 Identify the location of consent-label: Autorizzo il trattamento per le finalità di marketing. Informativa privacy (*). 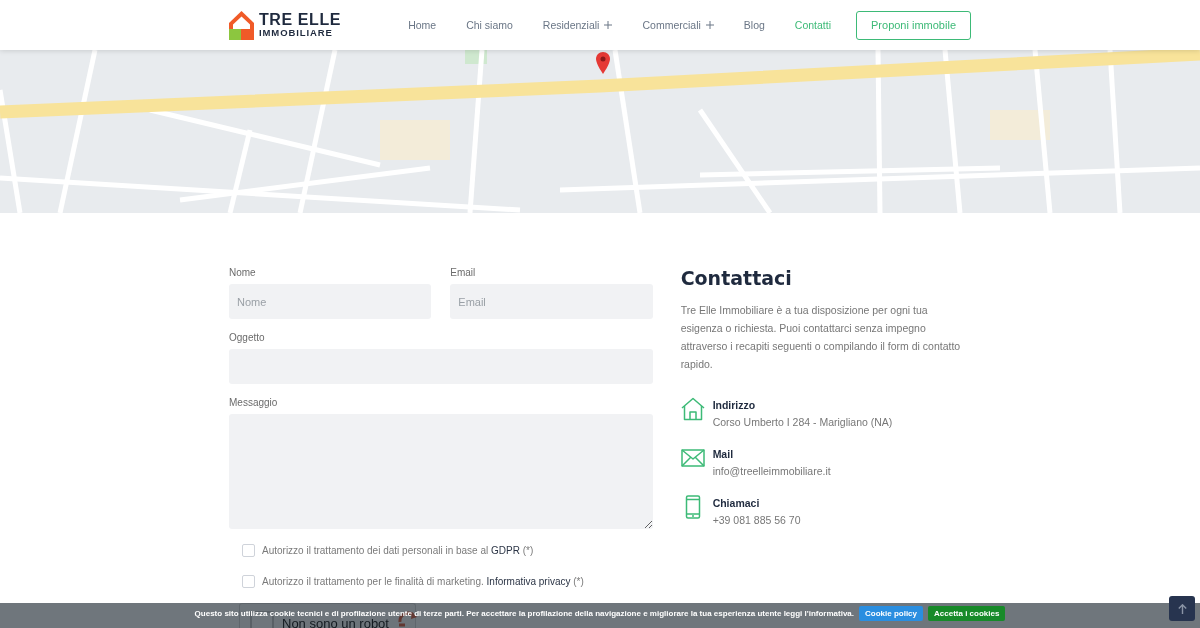
(423, 581).